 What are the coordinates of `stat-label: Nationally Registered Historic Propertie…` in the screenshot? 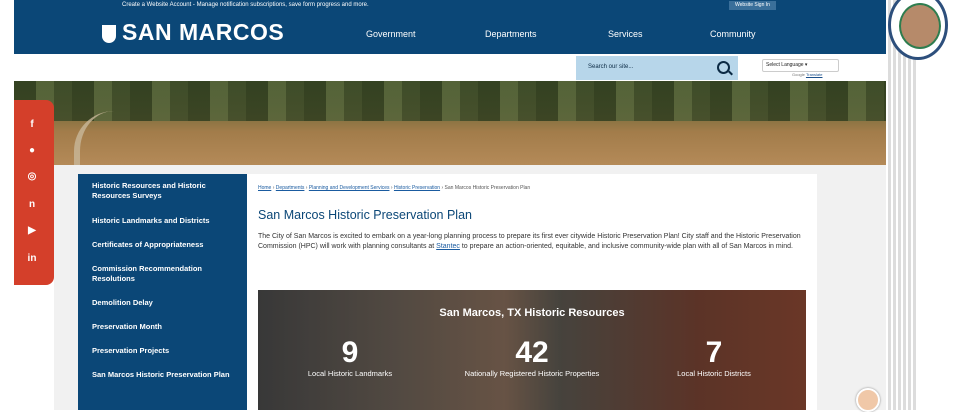 It's located at (532, 373).